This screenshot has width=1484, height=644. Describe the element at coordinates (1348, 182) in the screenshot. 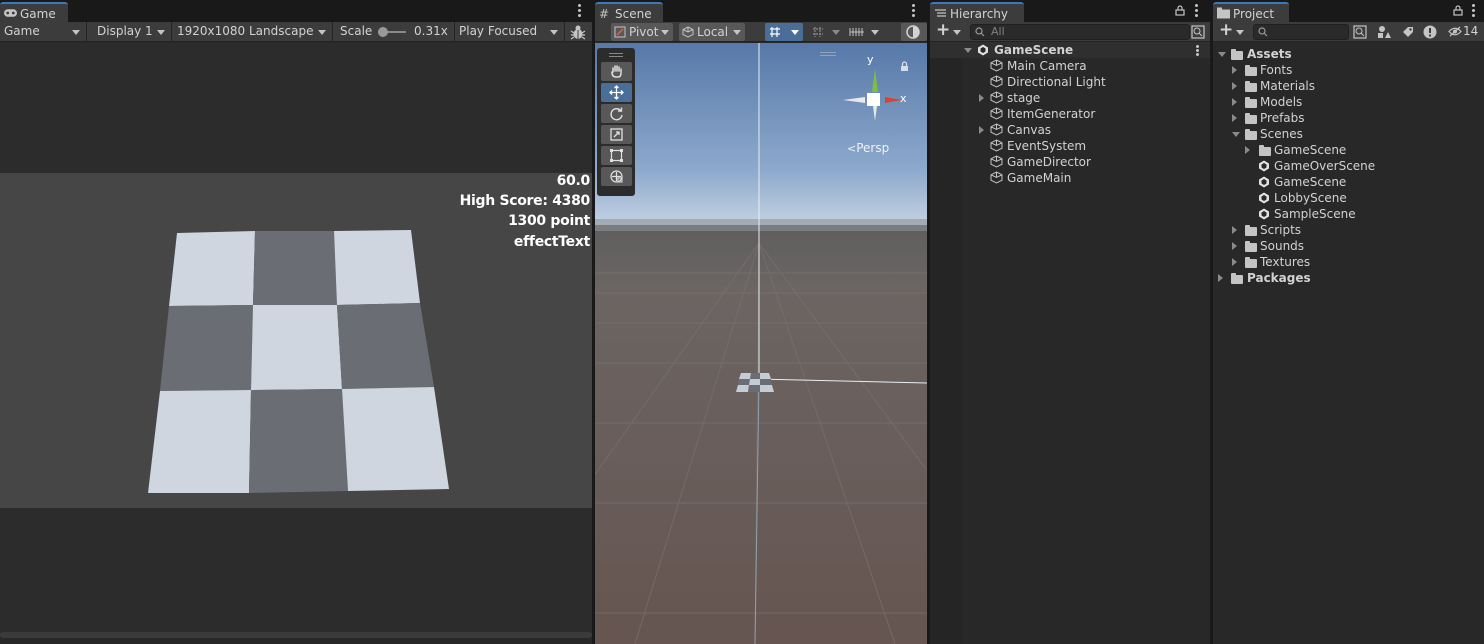

I see `scene-asset: GameScene` at that location.